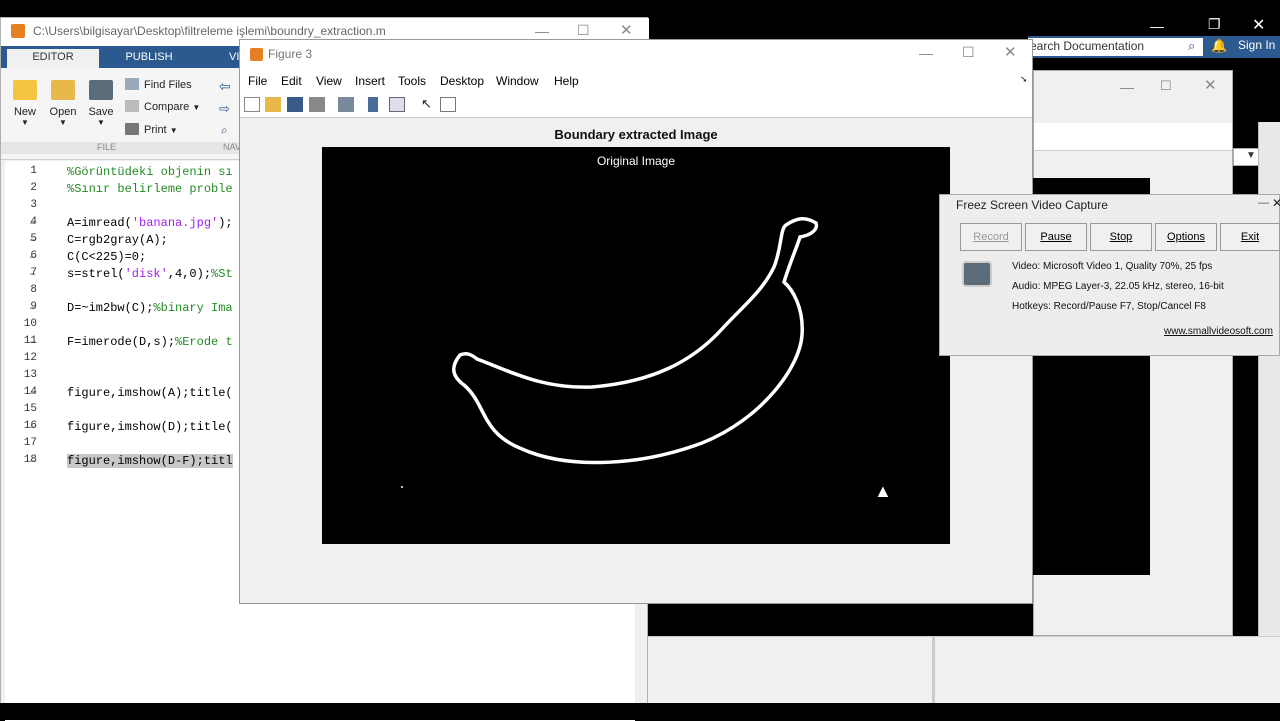  What do you see at coordinates (933, 670) in the screenshot?
I see `panel-divider` at bounding box center [933, 670].